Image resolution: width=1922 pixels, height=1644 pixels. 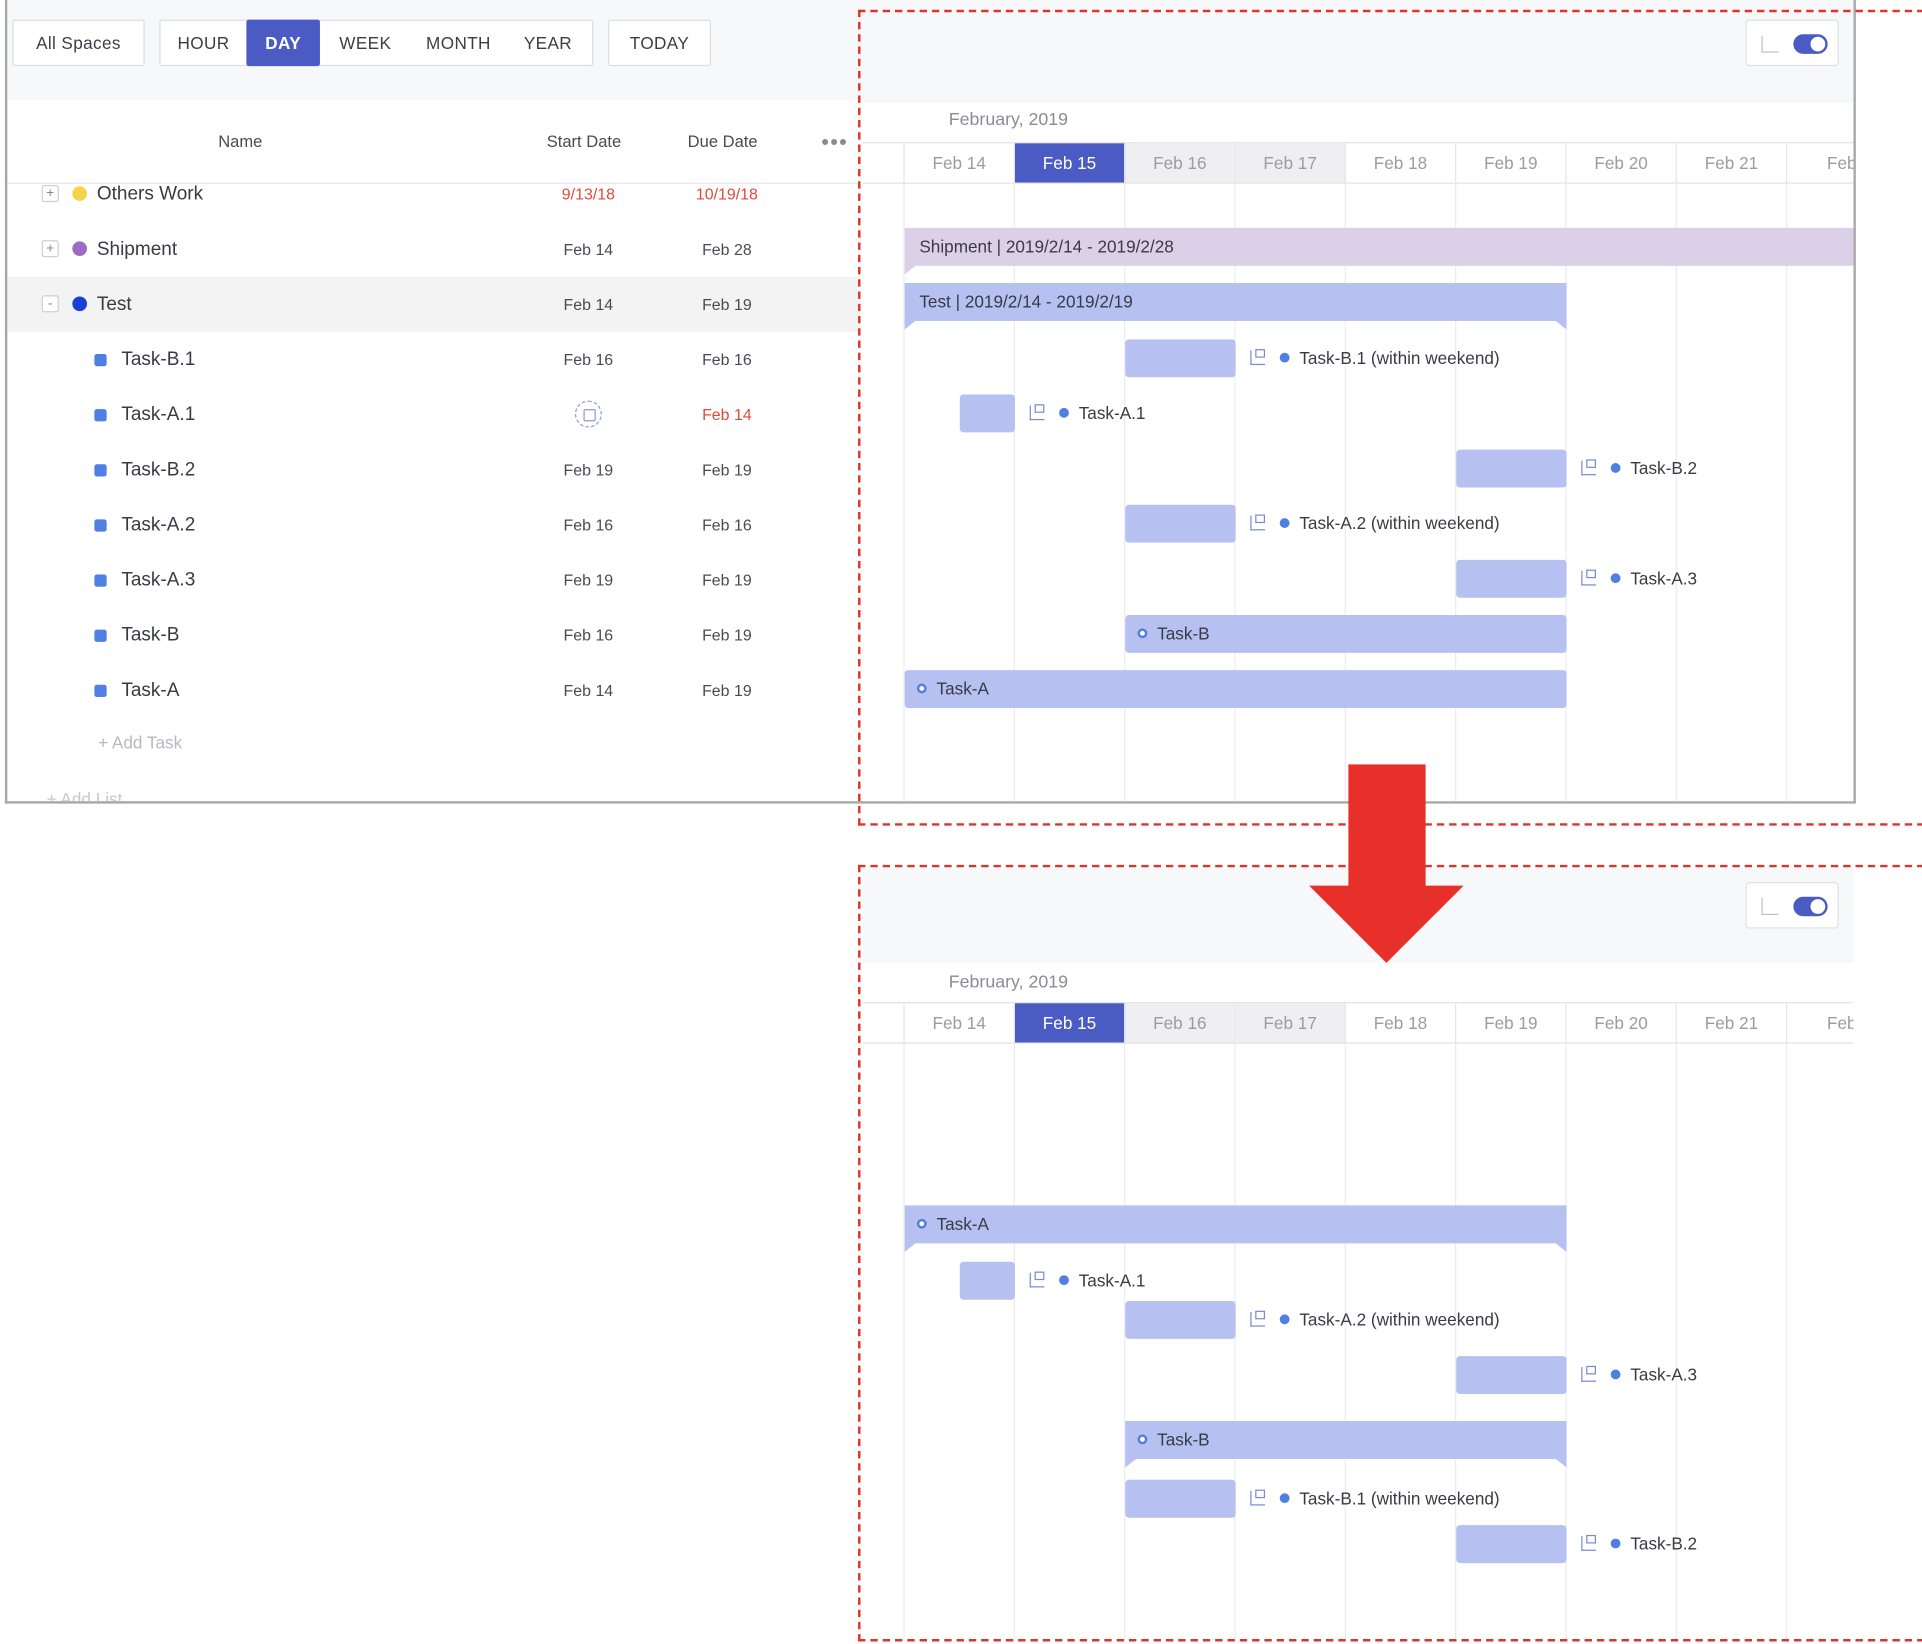 I want to click on transition-arrow-head, so click(x=1386, y=924).